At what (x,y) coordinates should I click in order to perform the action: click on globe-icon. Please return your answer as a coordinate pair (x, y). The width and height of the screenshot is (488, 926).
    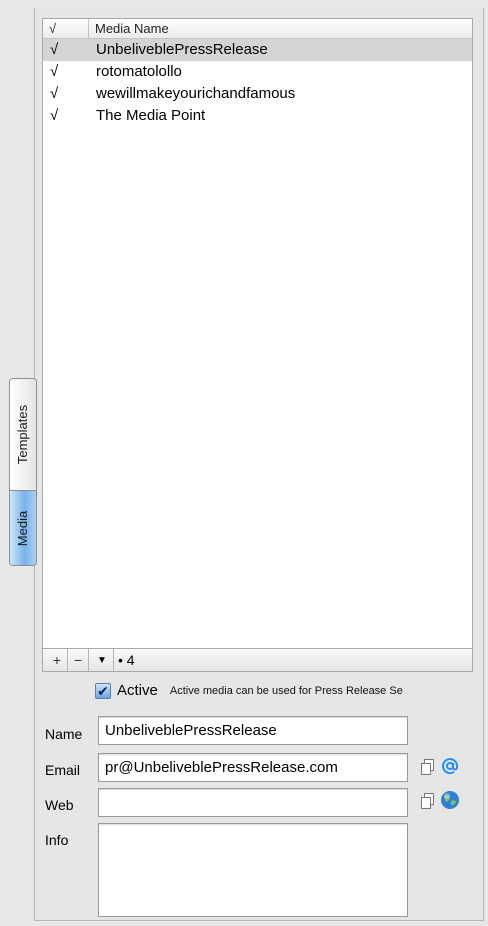
    Looking at the image, I should click on (450, 800).